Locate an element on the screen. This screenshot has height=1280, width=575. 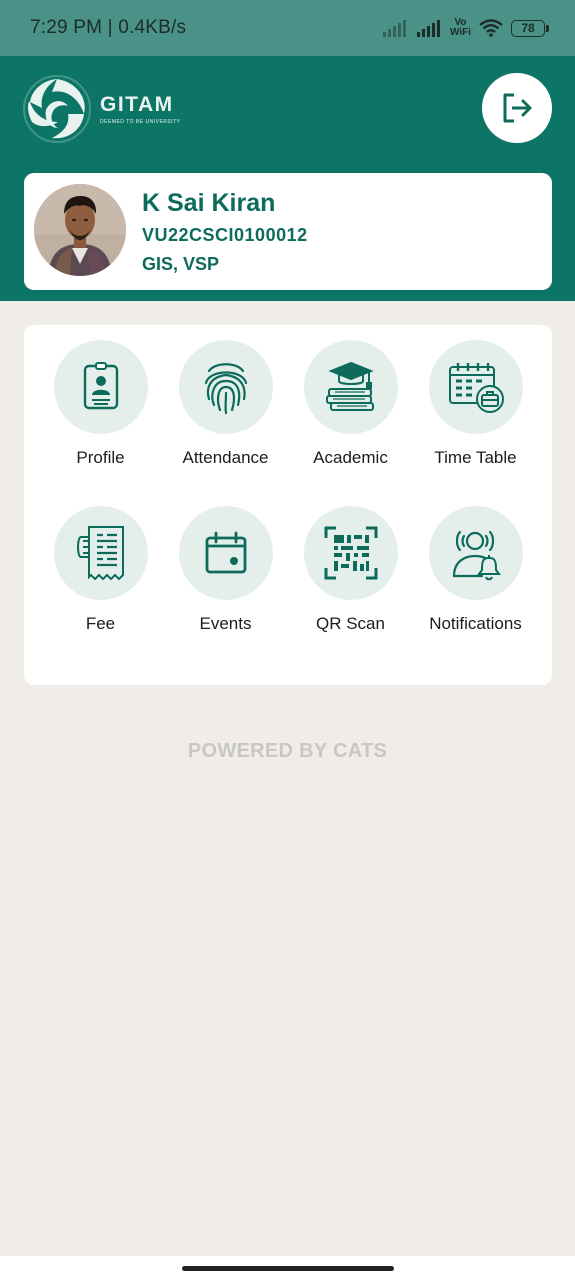
logo-subtitle: DEEMED TO BE UNIVERSITY is located at coordinates (140, 122).